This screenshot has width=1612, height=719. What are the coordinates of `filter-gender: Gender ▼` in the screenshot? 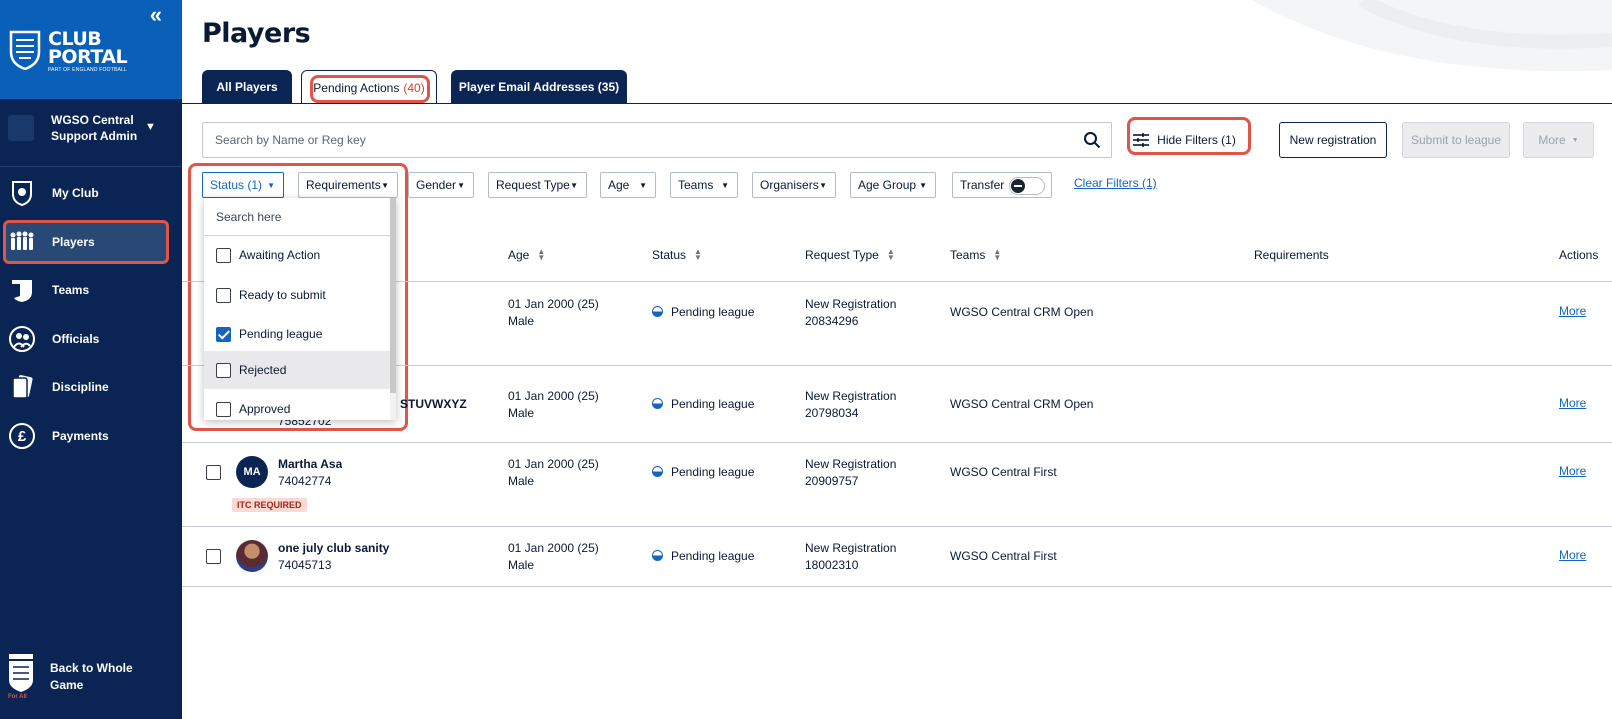 It's located at (441, 185).